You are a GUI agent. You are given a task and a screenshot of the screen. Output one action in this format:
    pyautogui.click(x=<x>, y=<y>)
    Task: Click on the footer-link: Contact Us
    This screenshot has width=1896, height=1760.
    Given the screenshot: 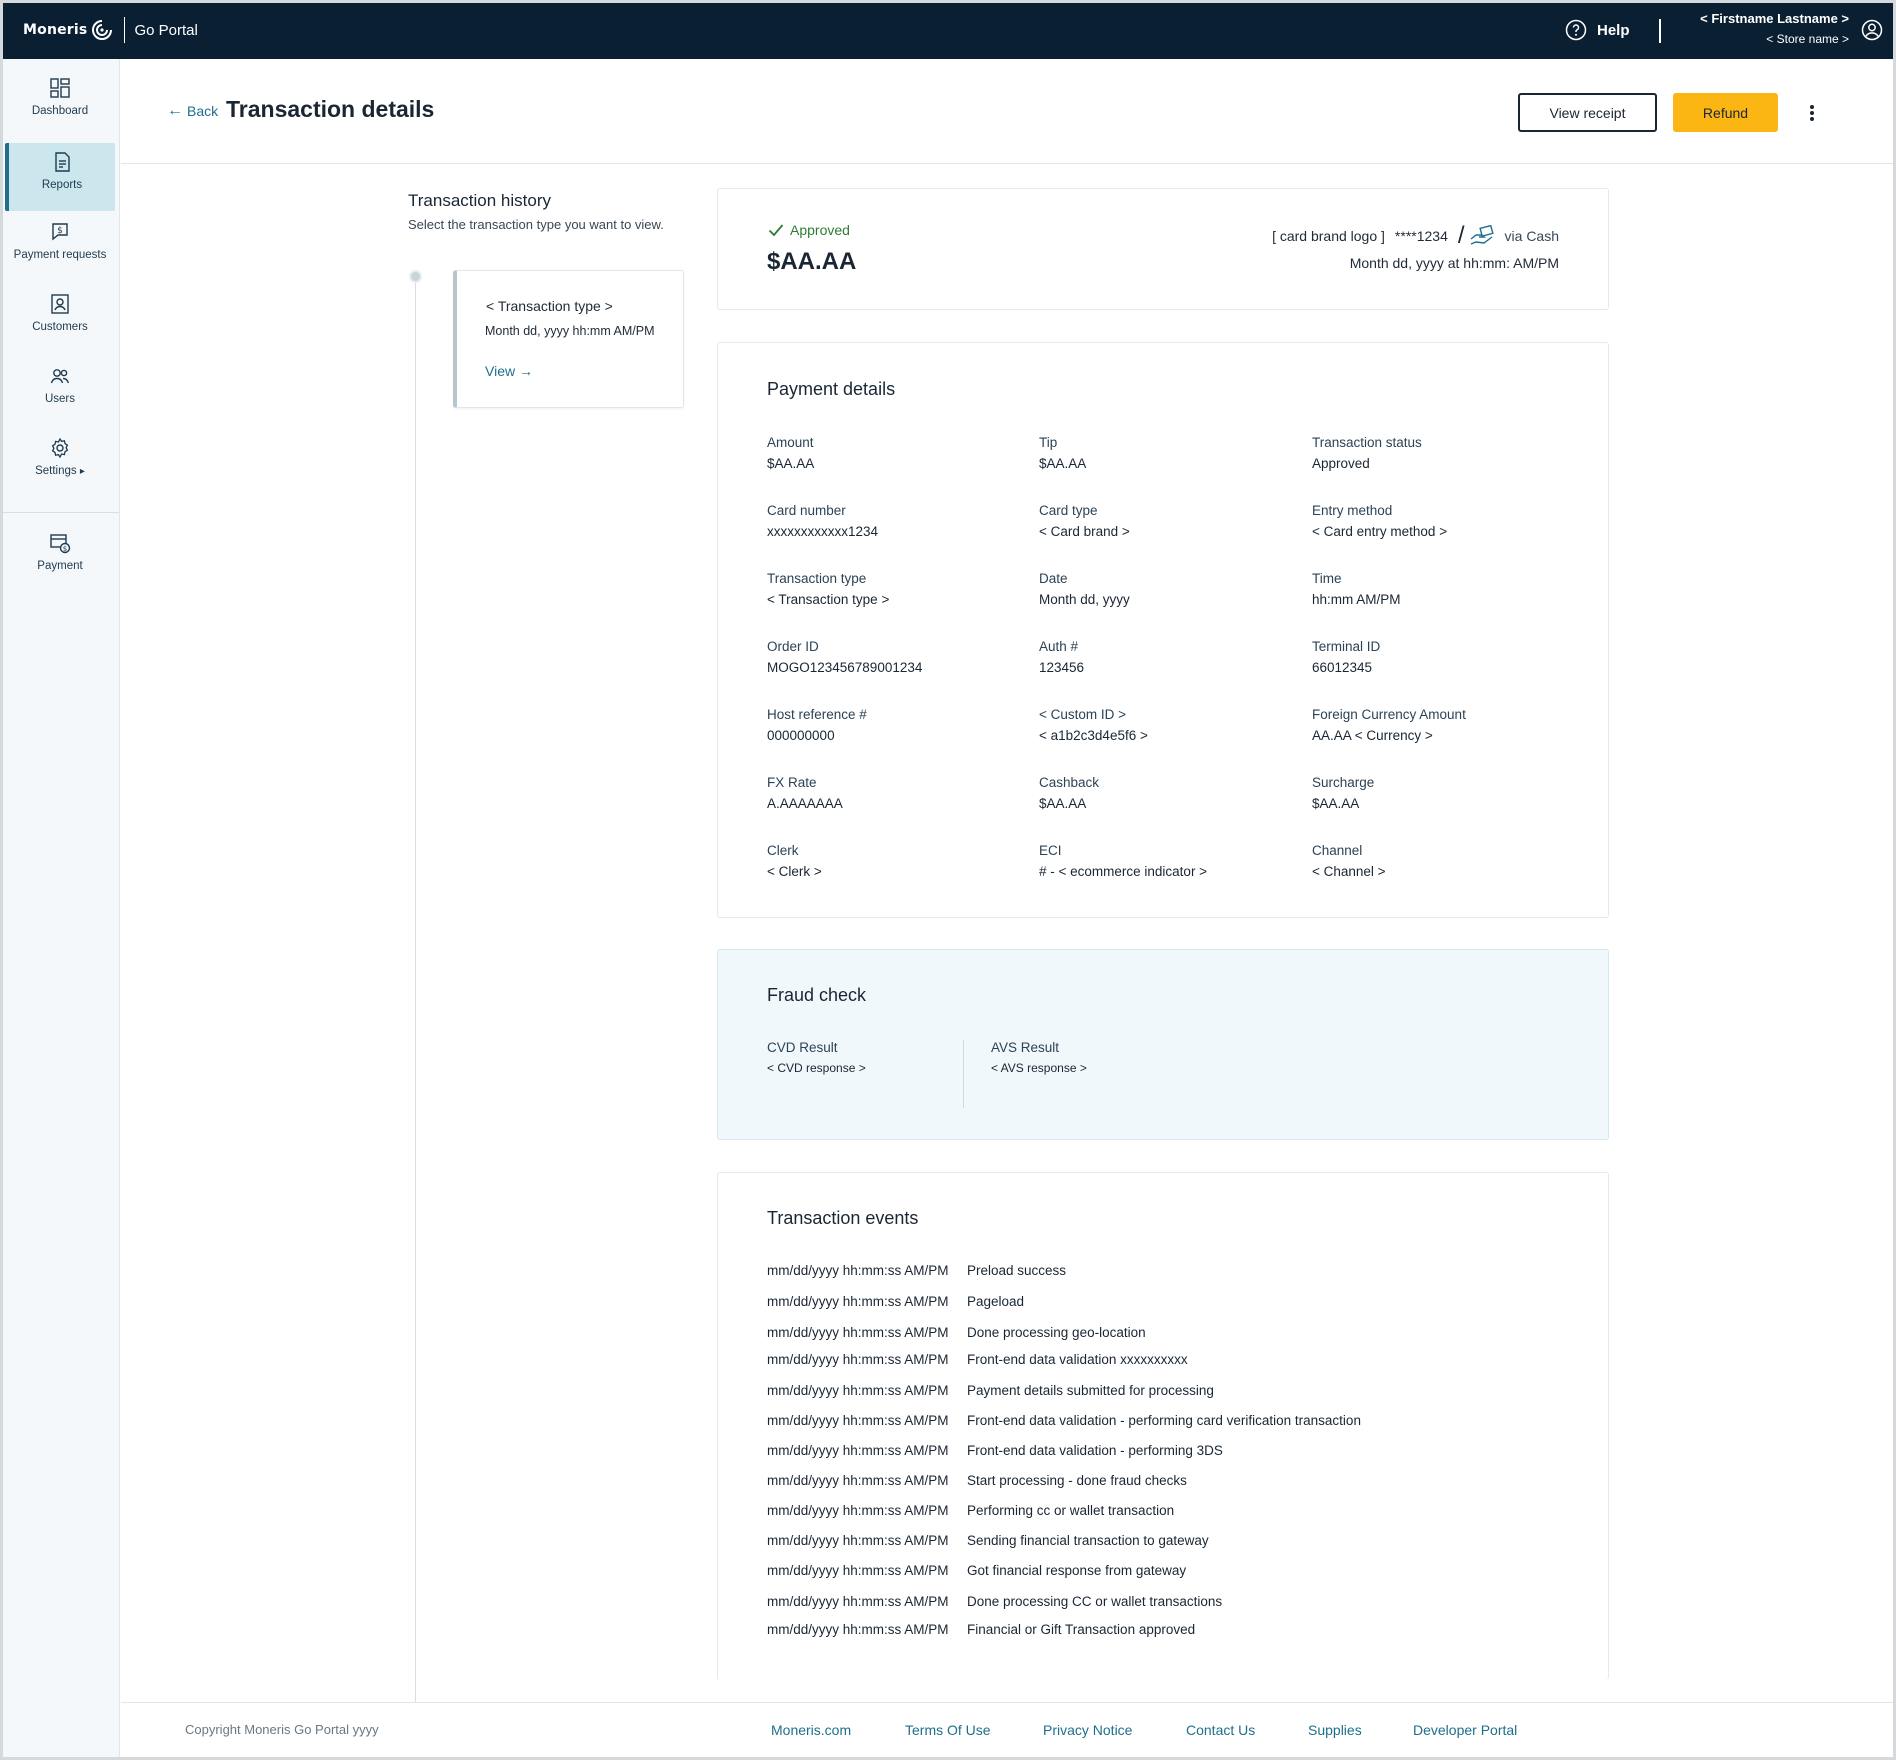 What is the action you would take?
    pyautogui.click(x=1220, y=1730)
    